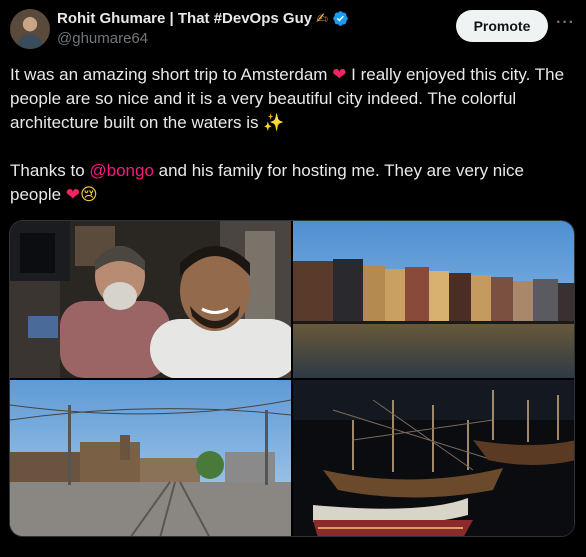  I want to click on text-segment: Thanks to, so click(50, 170).